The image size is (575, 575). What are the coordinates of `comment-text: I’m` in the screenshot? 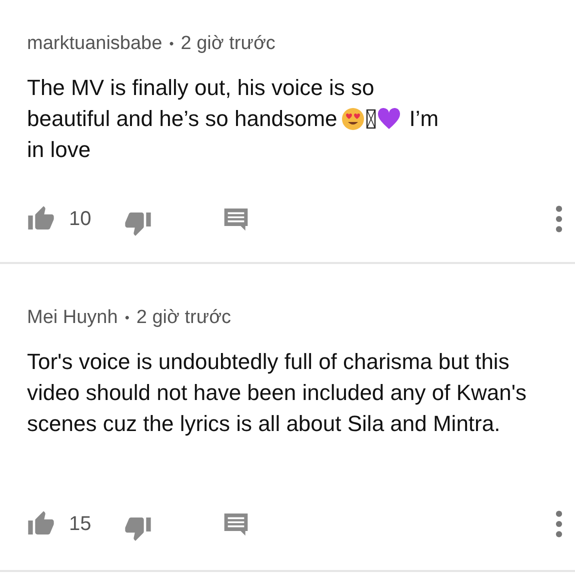 It's located at (424, 119).